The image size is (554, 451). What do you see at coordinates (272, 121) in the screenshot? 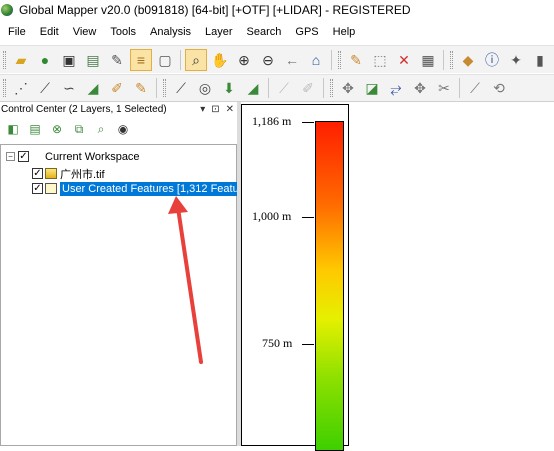
I see `elevation-label-max: 1,186 m` at bounding box center [272, 121].